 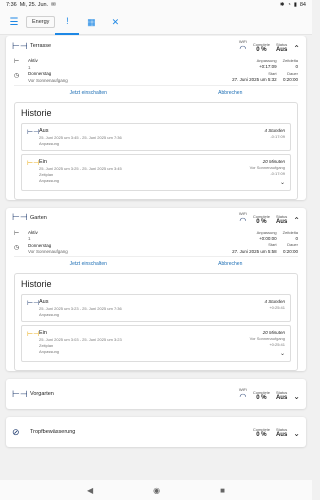 What do you see at coordinates (42, 394) in the screenshot?
I see `valve-name: Vorgarten` at bounding box center [42, 394].